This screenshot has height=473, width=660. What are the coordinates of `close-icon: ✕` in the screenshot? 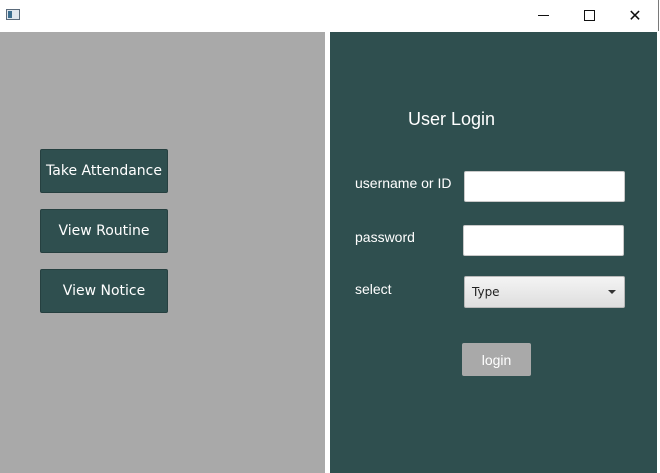 It's located at (635, 16).